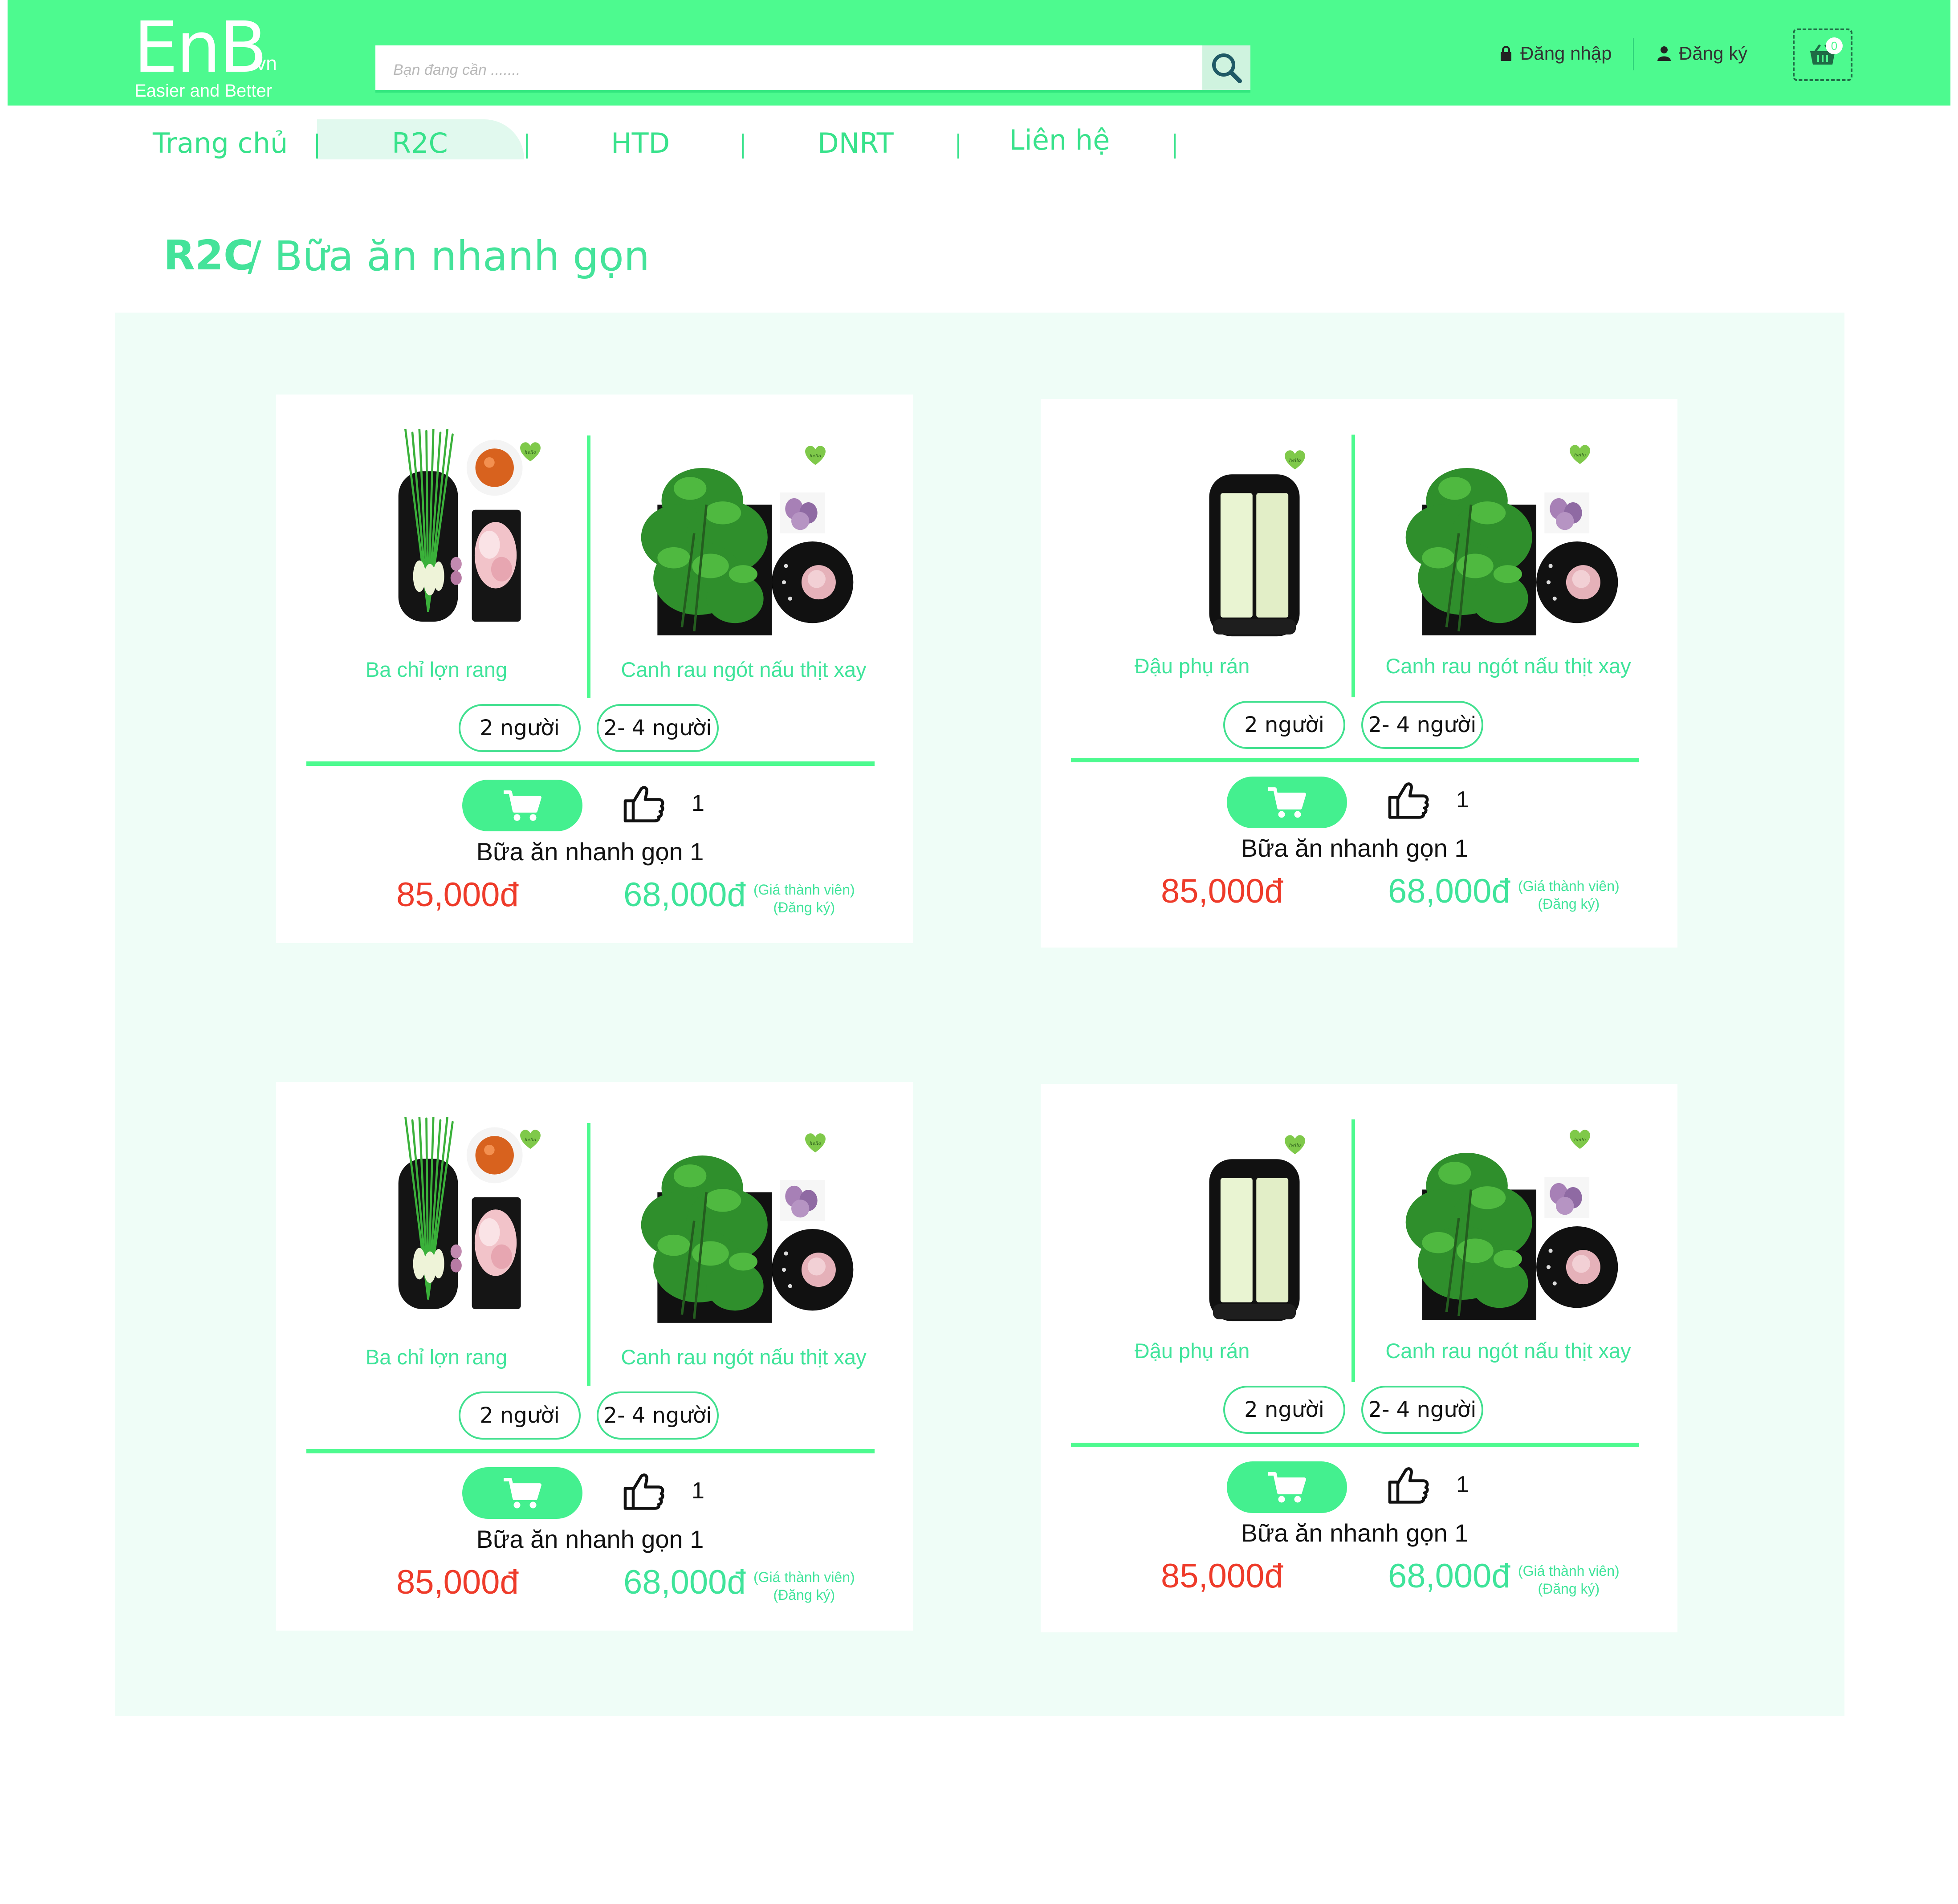 This screenshot has width=1958, height=1904. Describe the element at coordinates (1714, 53) in the screenshot. I see `register-label: Đăng ký` at that location.